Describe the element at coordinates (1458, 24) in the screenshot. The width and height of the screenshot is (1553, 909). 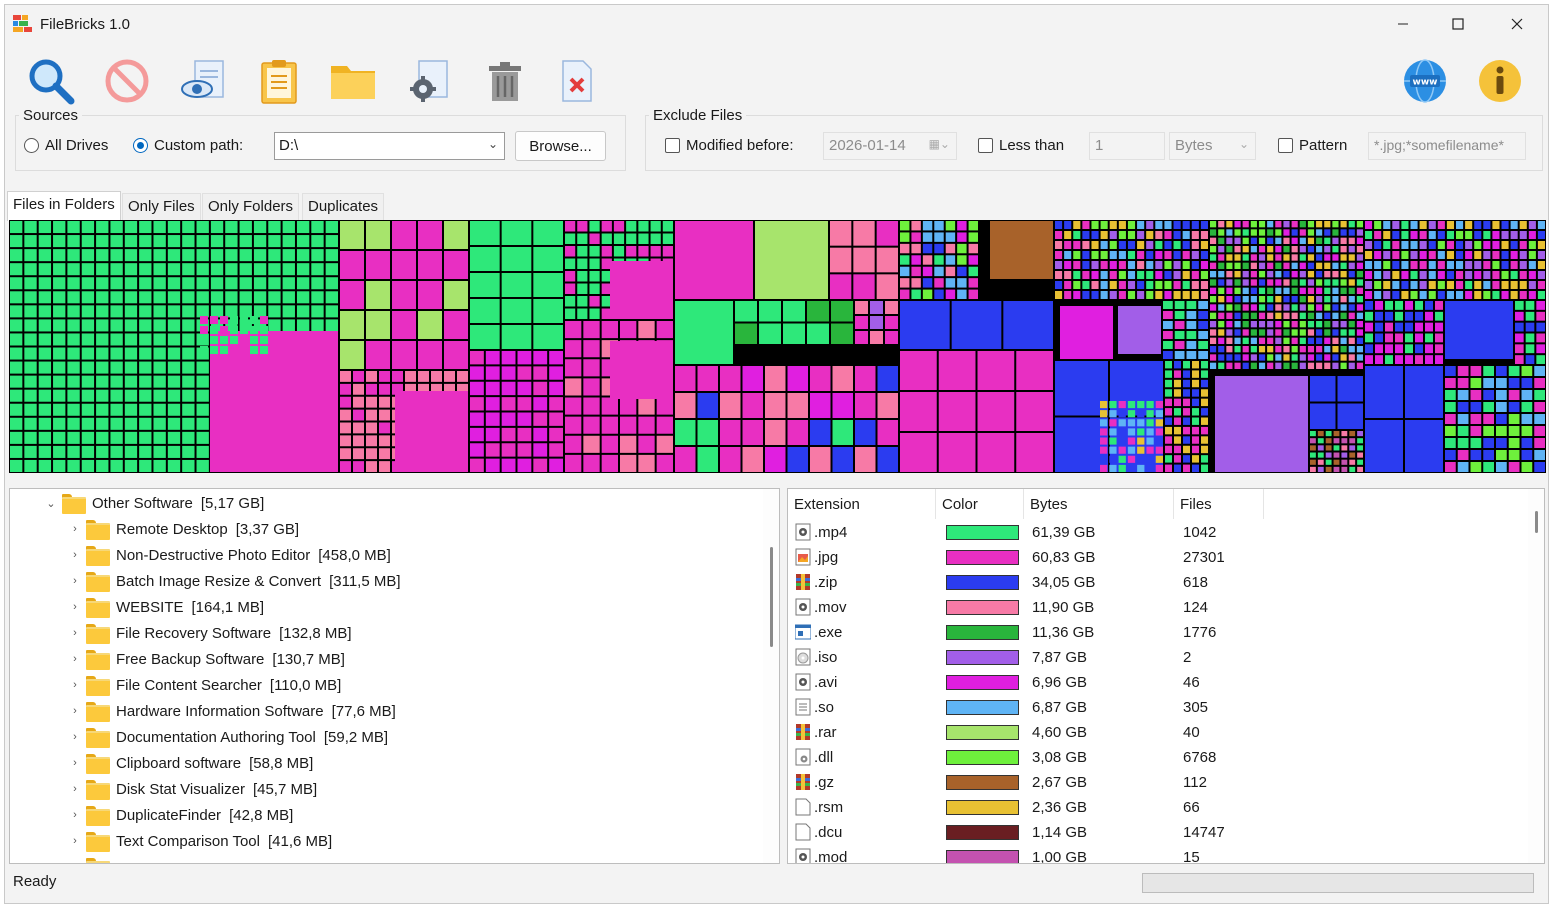
I see `maximize-button` at that location.